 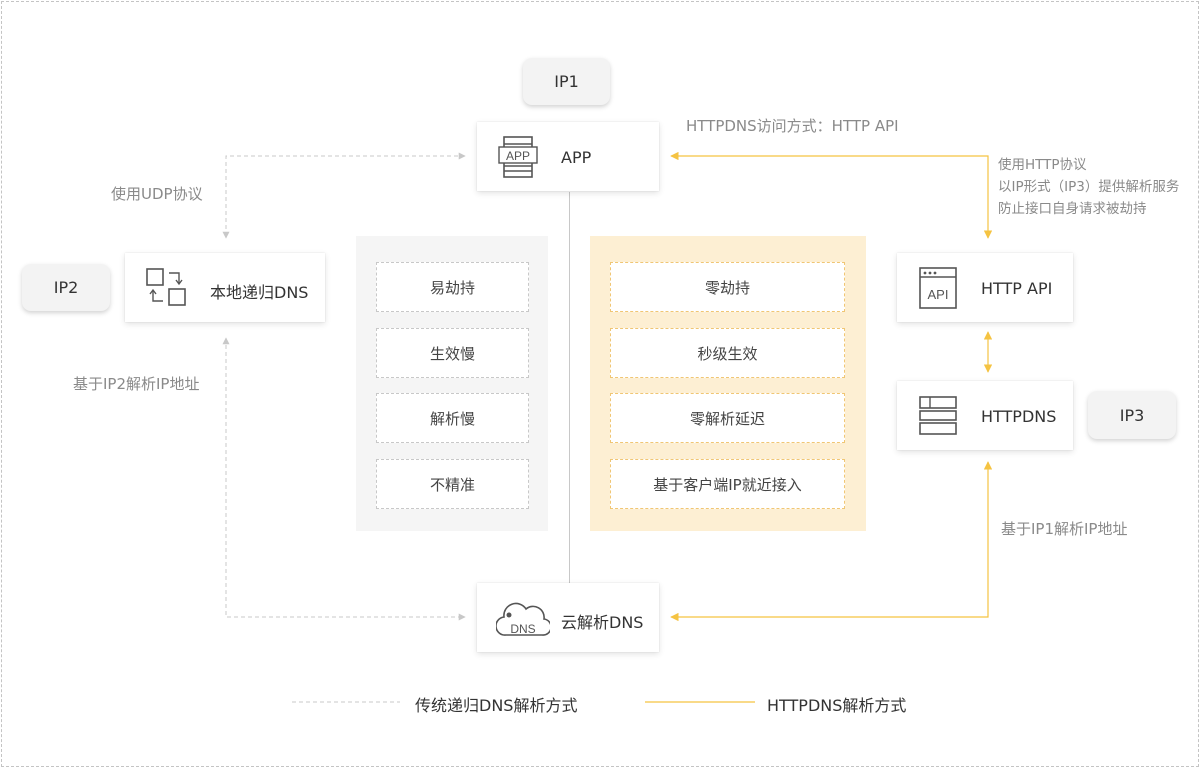 What do you see at coordinates (259, 292) in the screenshot?
I see `local-dns-label: 本地递归DNS` at bounding box center [259, 292].